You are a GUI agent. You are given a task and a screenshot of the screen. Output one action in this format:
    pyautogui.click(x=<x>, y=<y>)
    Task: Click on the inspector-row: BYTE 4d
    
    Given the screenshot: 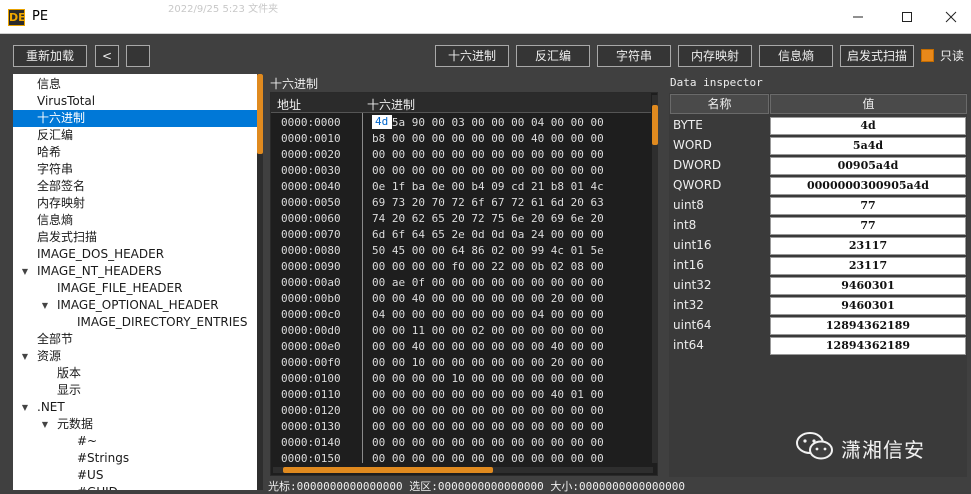 What is the action you would take?
    pyautogui.click(x=818, y=126)
    